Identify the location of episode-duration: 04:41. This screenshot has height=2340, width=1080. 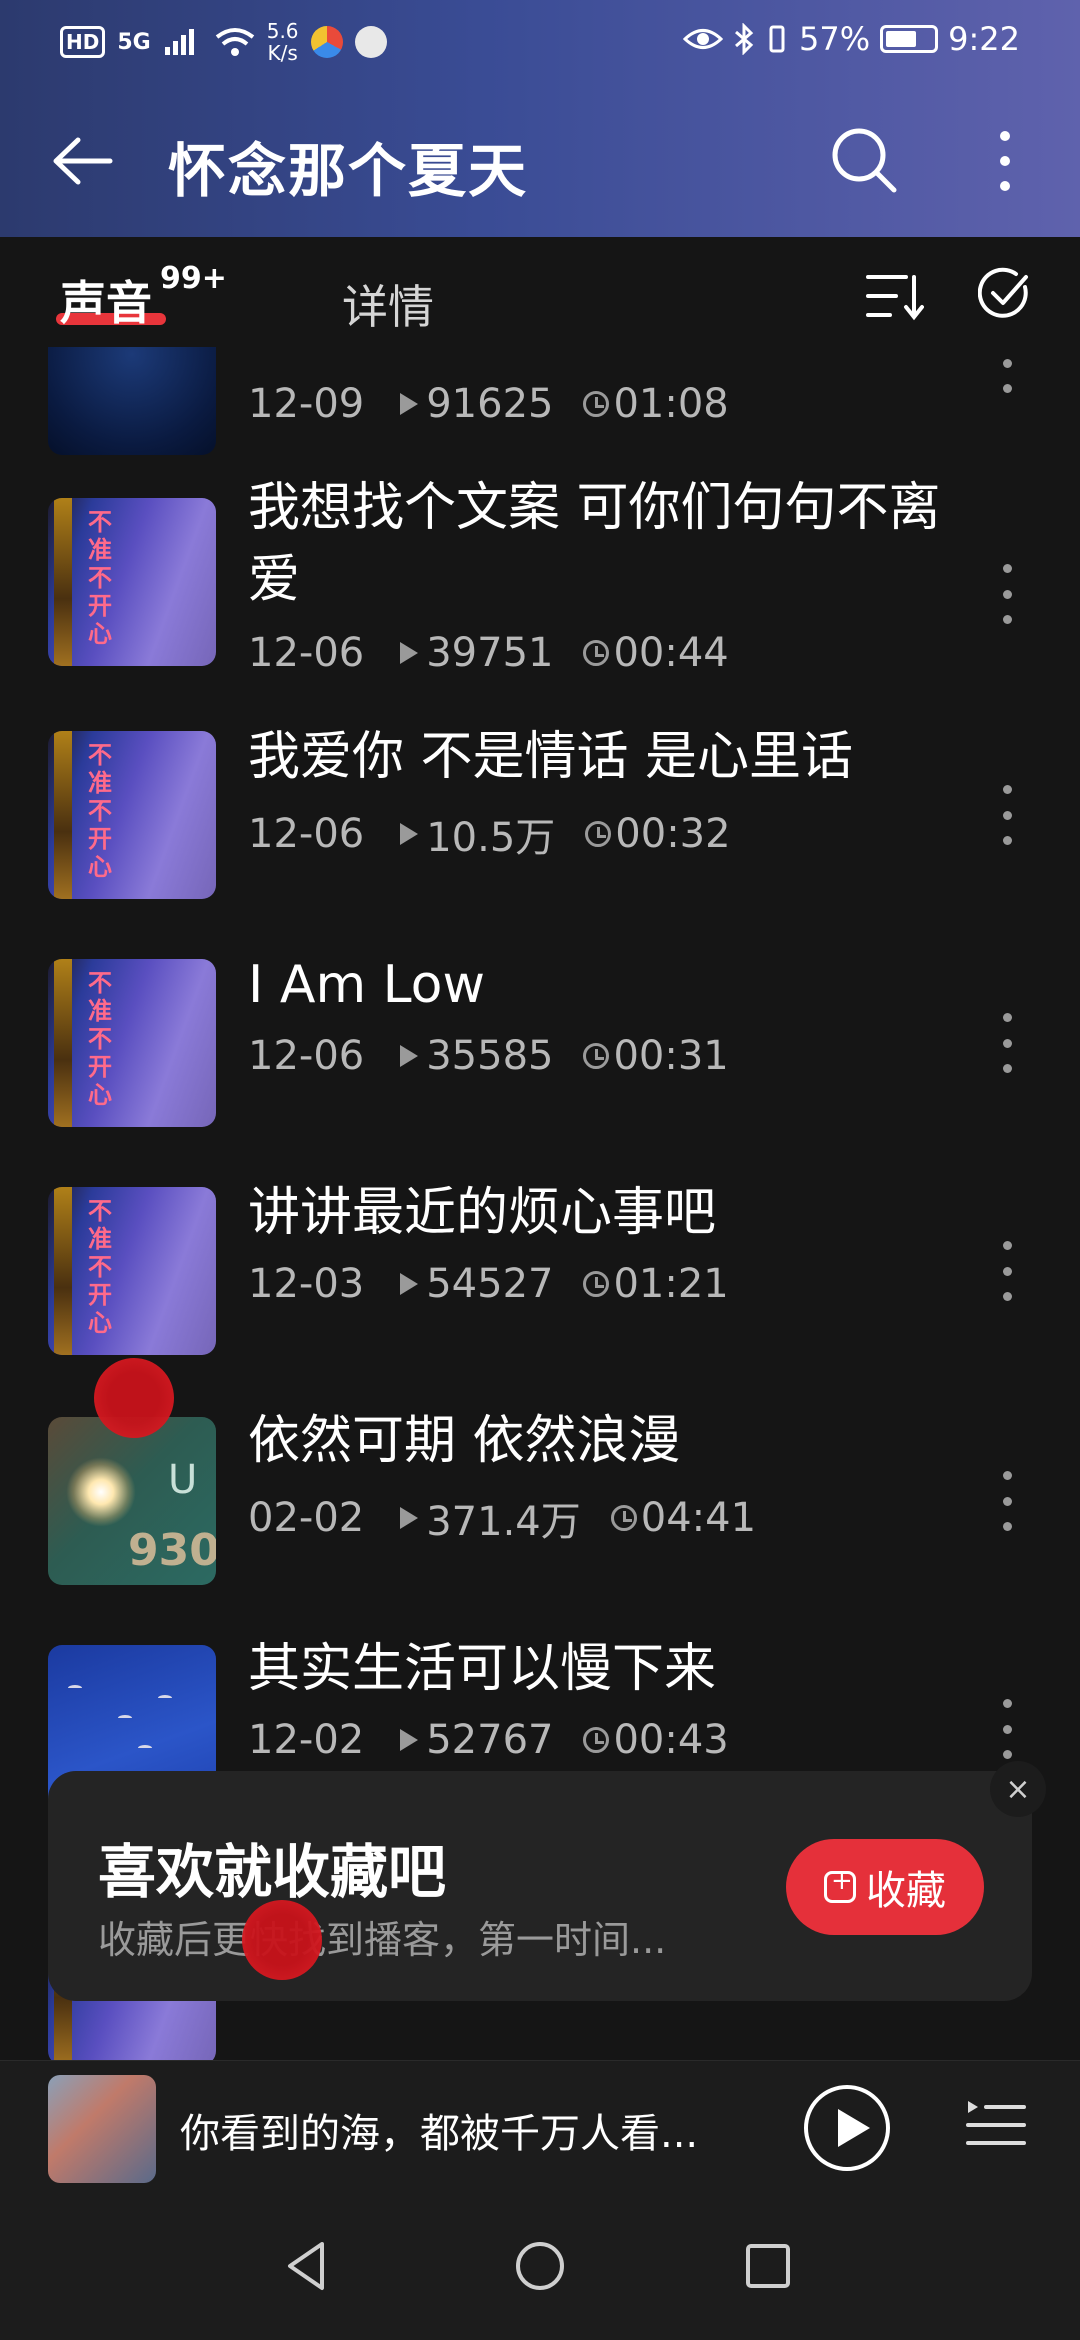
(698, 1518).